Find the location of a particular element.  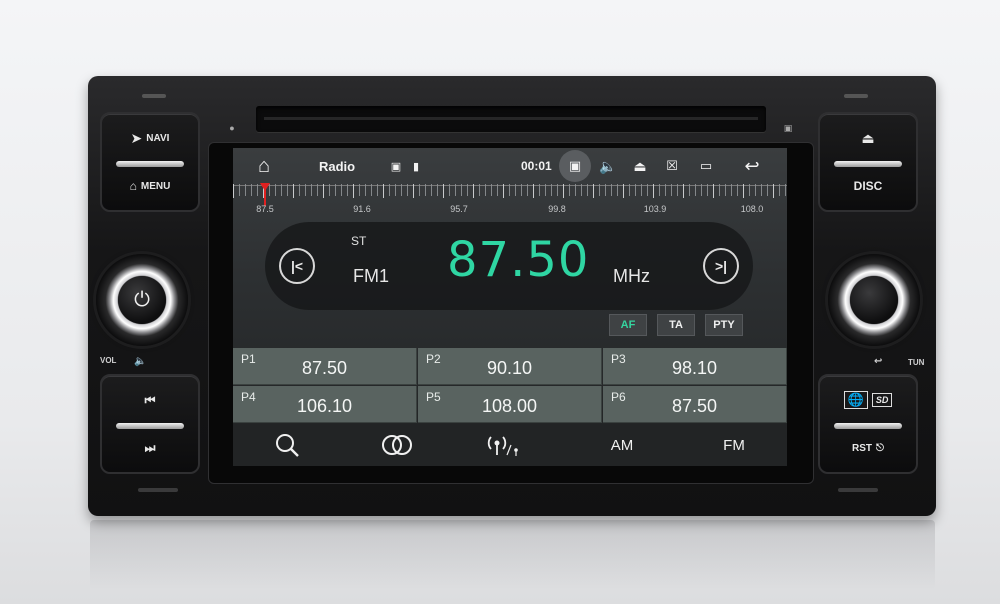

status-bar: ⌂ Radio ▣ ▮ 00:01 ▣ 🔈 ⏏ ☒ ▭ ↩ is located at coordinates (510, 166).